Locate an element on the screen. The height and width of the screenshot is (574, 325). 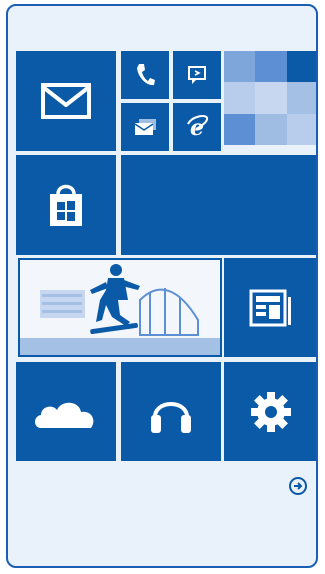
internet-explorer-tile: e is located at coordinates (197, 127).